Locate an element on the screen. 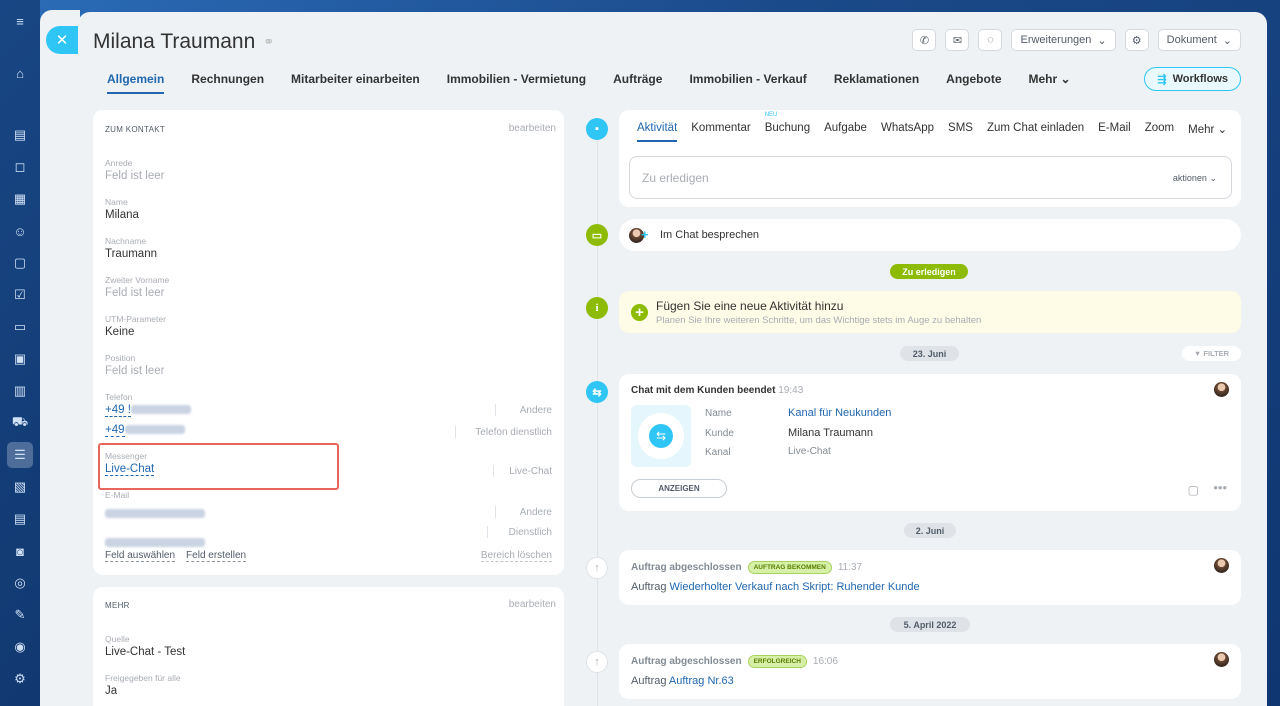 The height and width of the screenshot is (706, 1280). clear-section-link: Bereich löschen is located at coordinates (516, 556).